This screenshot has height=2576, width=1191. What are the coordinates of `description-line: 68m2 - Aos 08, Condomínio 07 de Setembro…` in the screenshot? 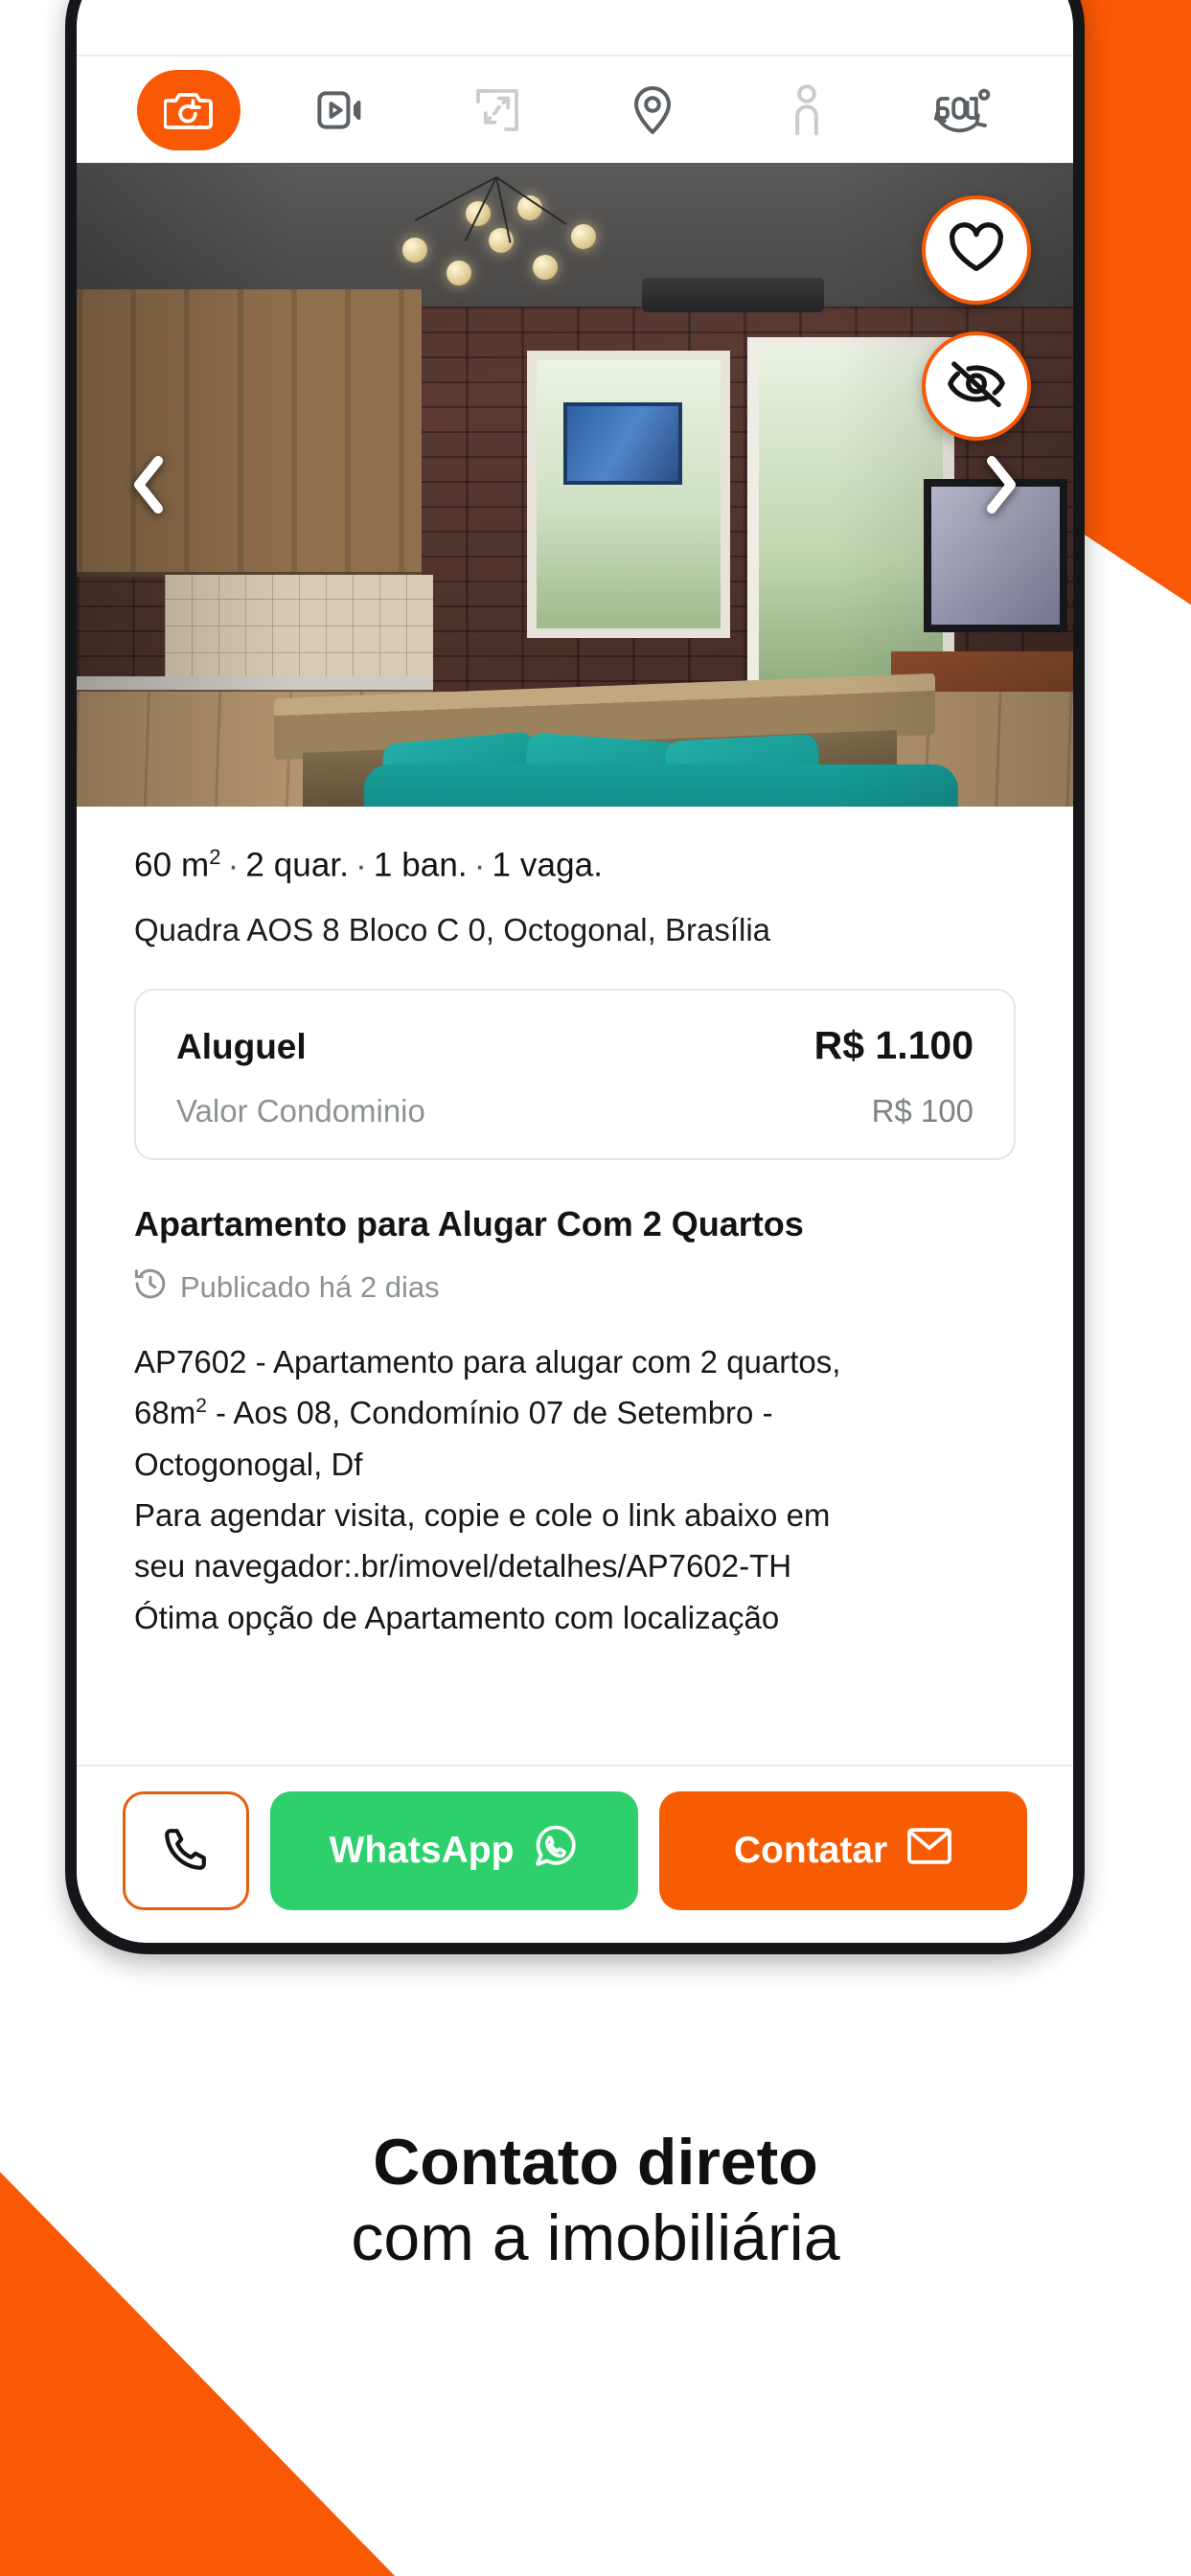 It's located at (575, 1413).